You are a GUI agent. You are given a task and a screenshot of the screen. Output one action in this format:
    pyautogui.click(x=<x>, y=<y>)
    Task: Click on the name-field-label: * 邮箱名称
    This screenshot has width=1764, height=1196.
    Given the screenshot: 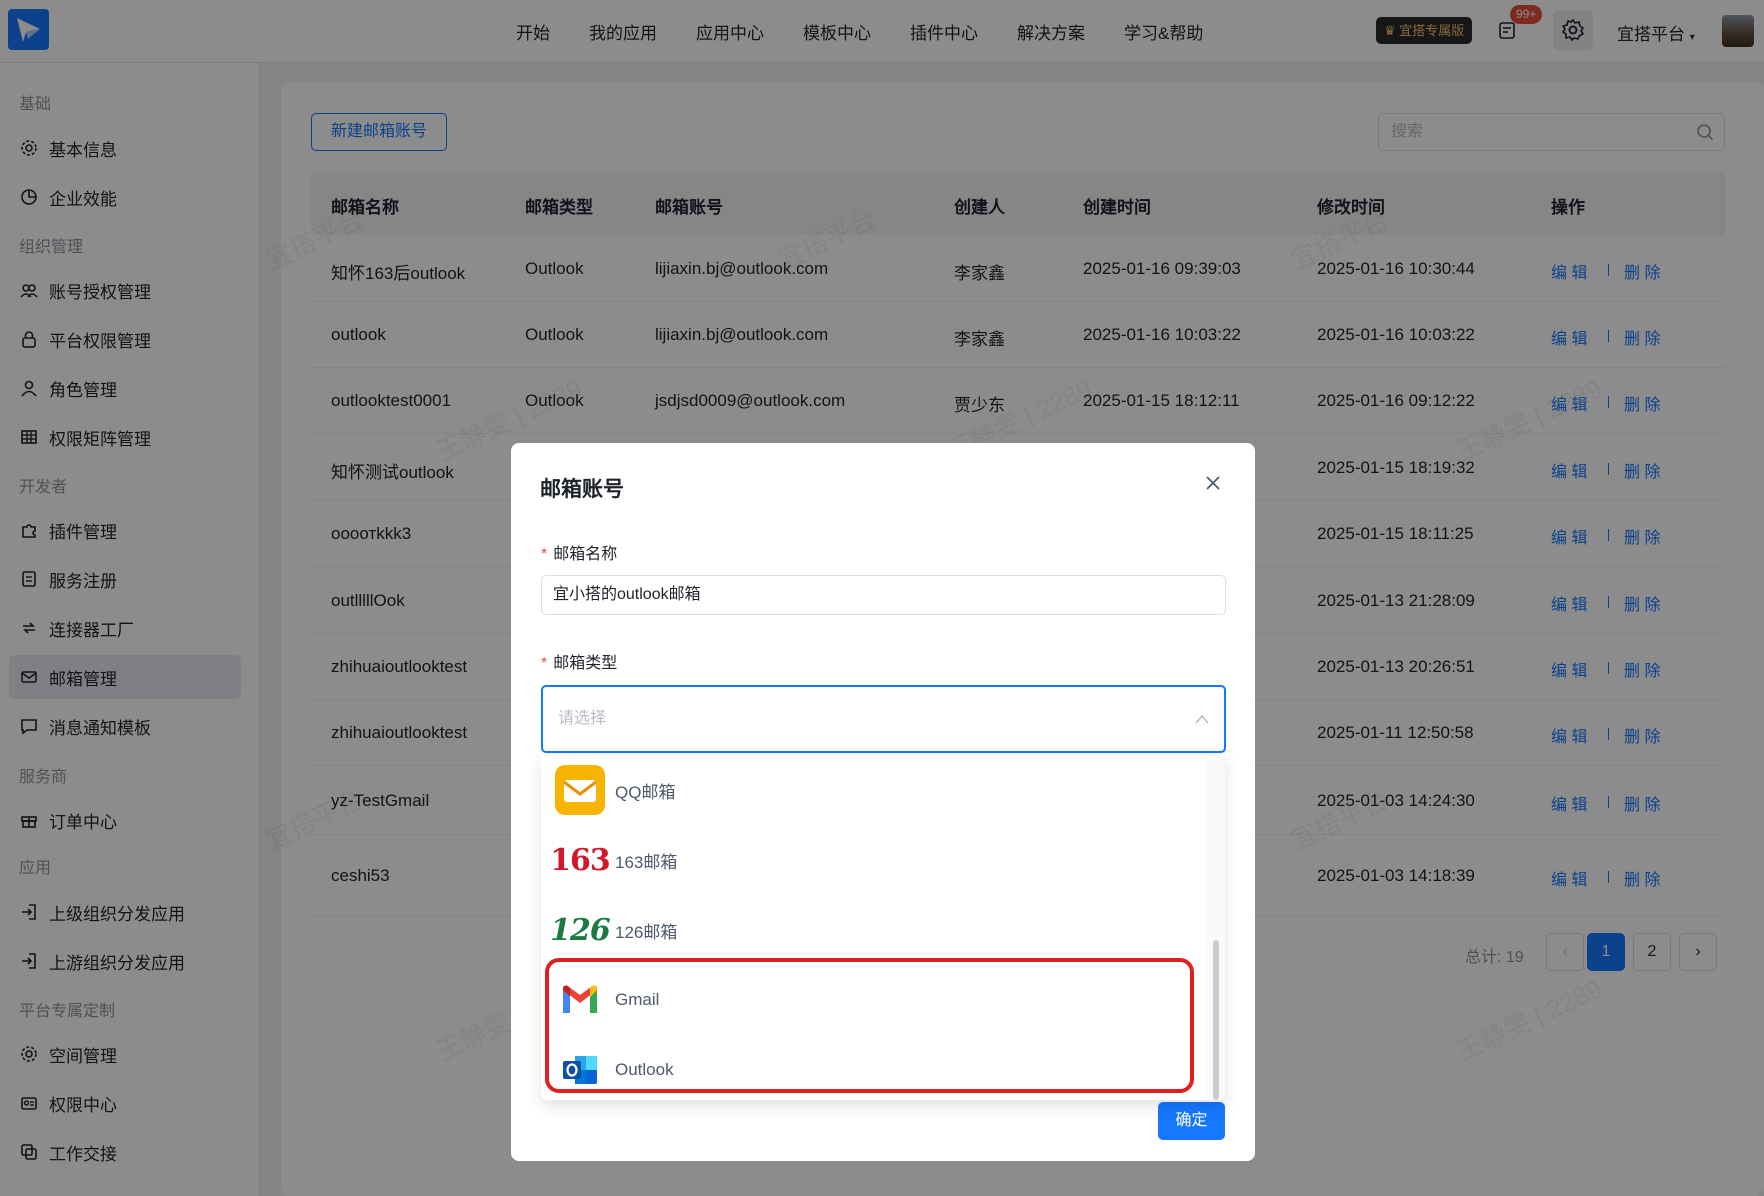 What is the action you would take?
    pyautogui.click(x=579, y=552)
    